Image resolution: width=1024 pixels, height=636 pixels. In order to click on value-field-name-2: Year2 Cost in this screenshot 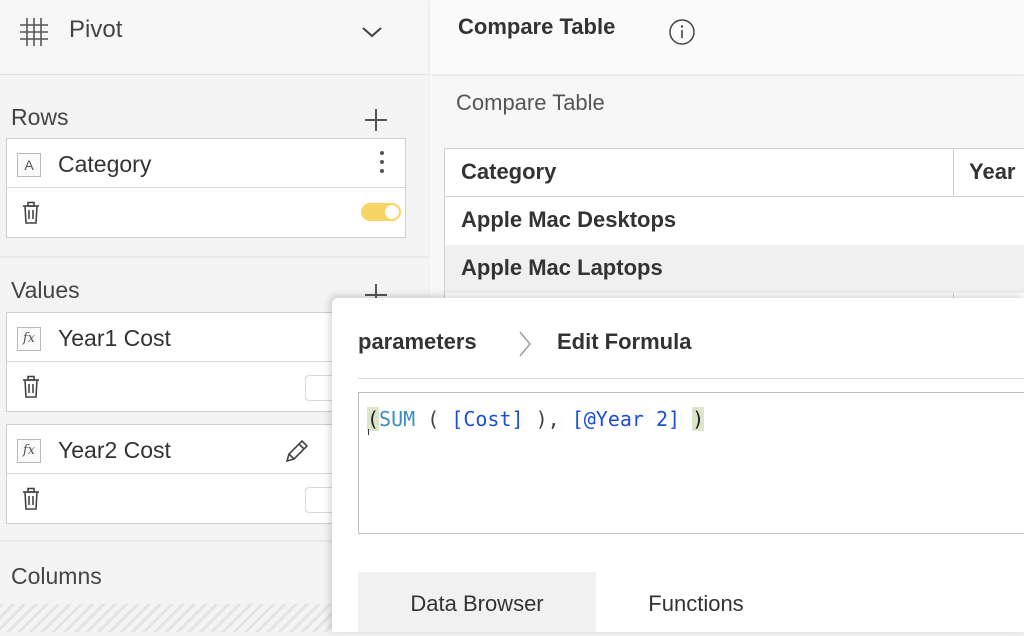, I will do `click(114, 450)`.